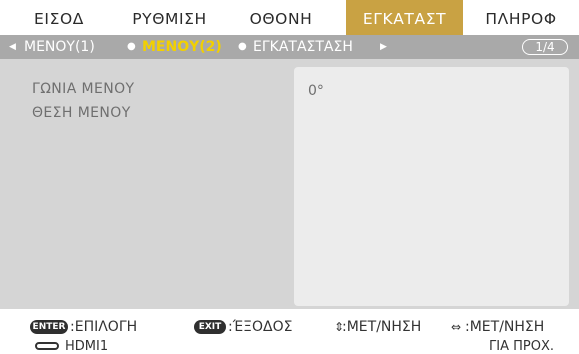 The width and height of the screenshot is (579, 354). What do you see at coordinates (382, 327) in the screenshot?
I see `move-vertical-hint: :ΜΕΤ/ΝΗΣΗ` at bounding box center [382, 327].